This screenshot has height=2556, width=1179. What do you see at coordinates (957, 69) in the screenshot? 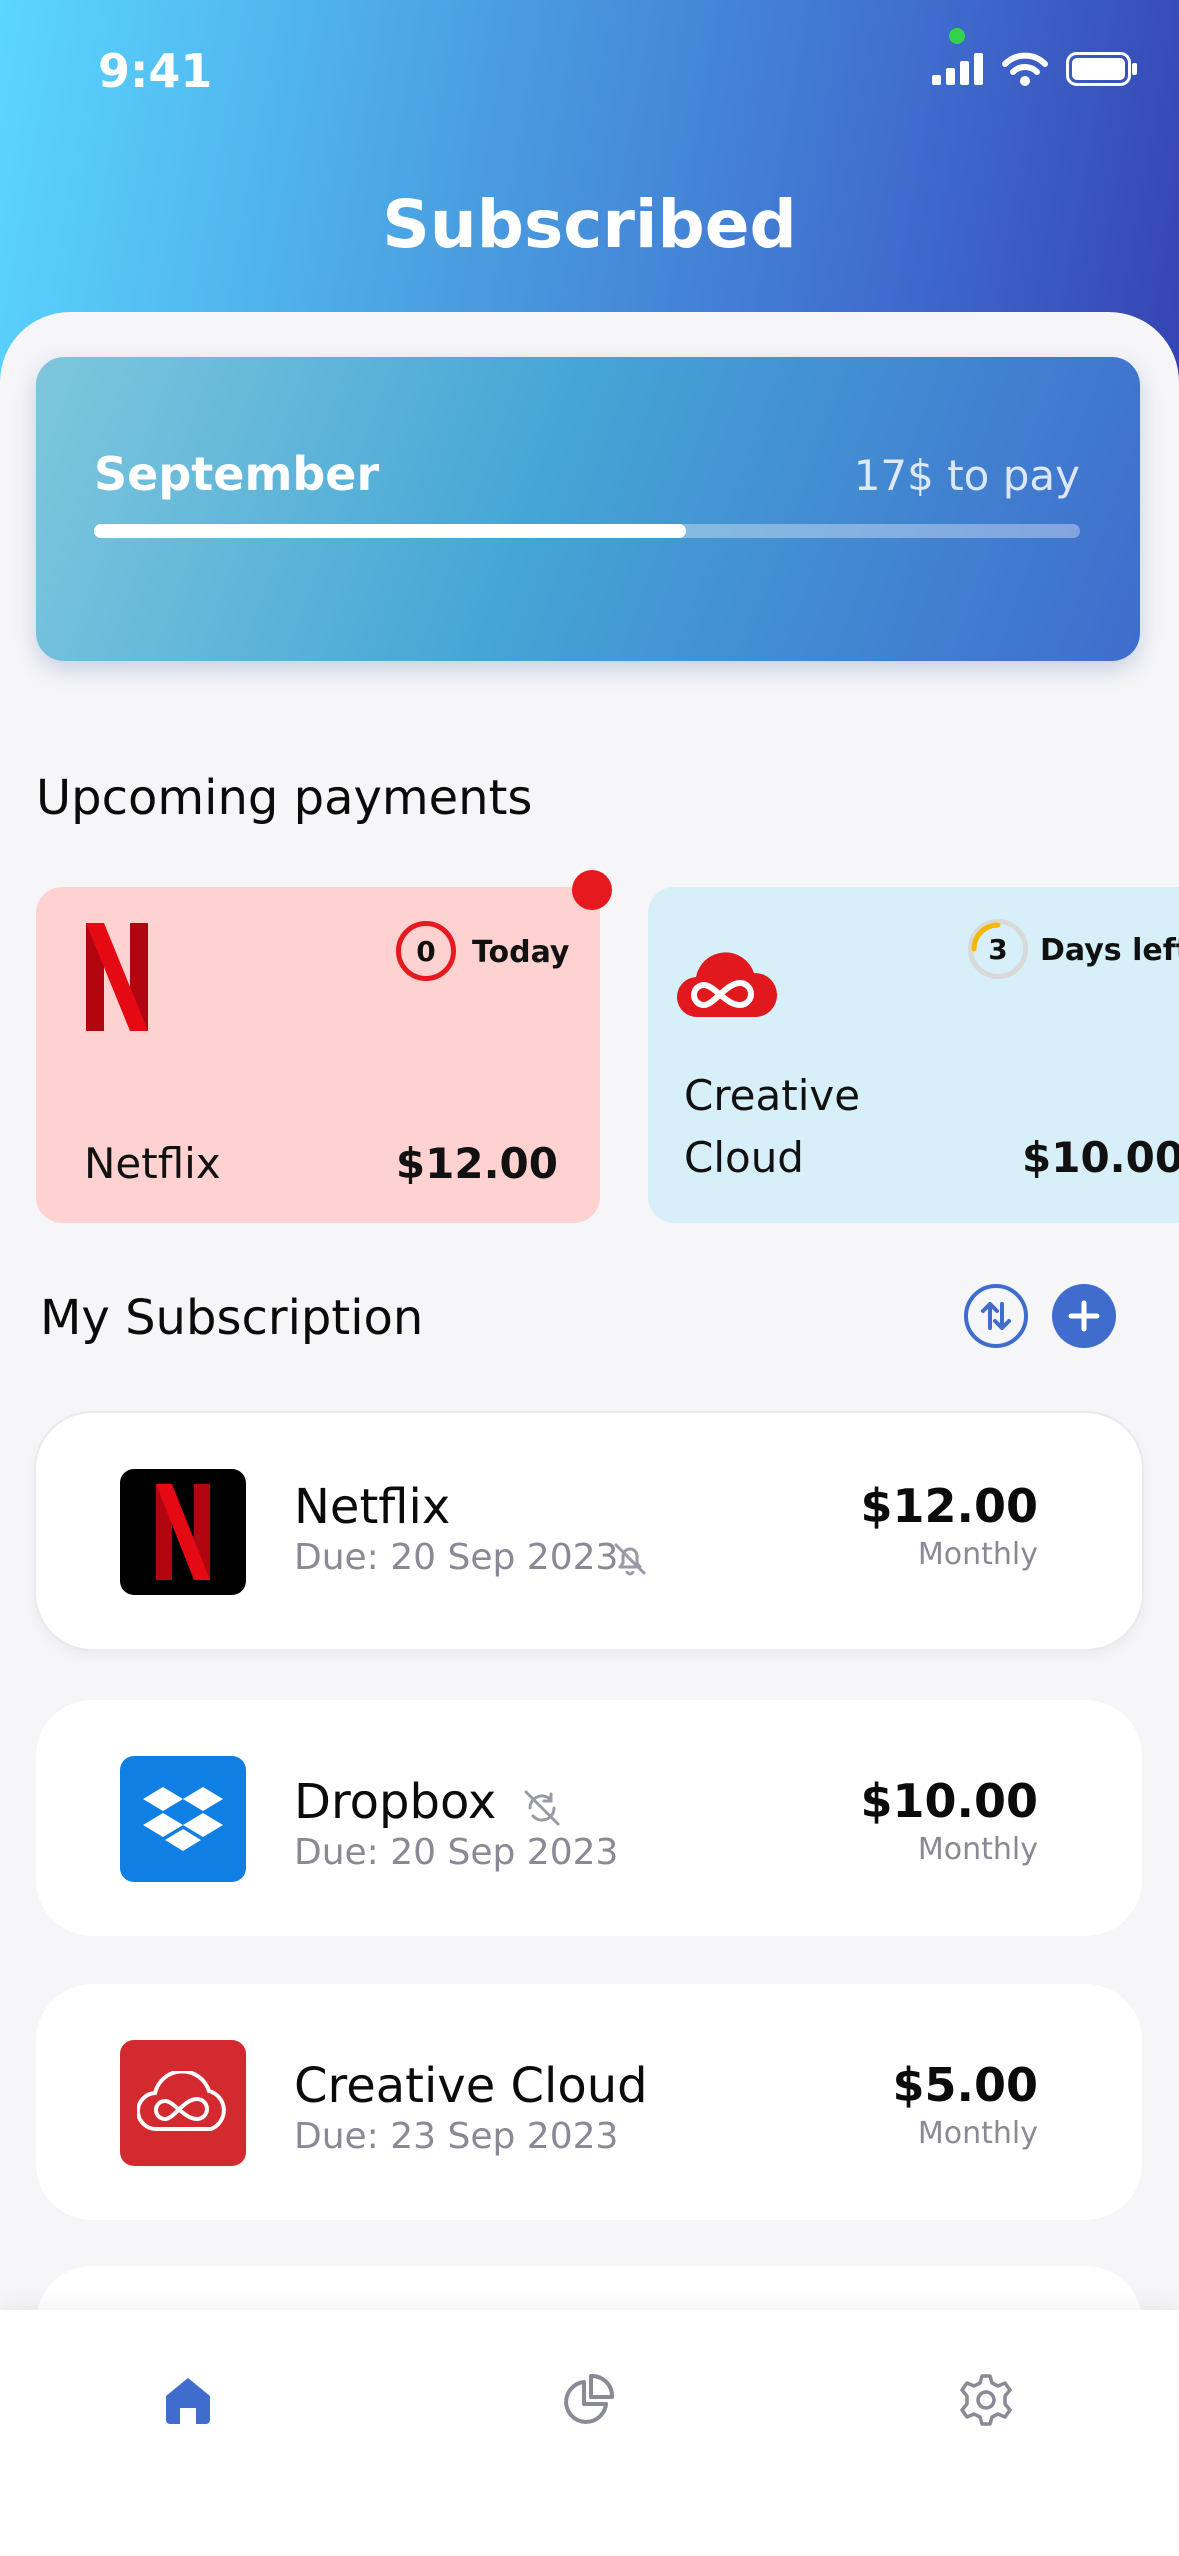
I see `cellular-signal-icon` at bounding box center [957, 69].